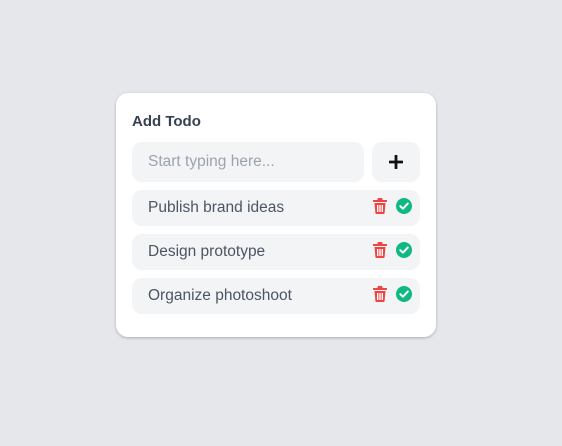 This screenshot has width=562, height=446. I want to click on todo-item: Publish brand ideas, so click(276, 208).